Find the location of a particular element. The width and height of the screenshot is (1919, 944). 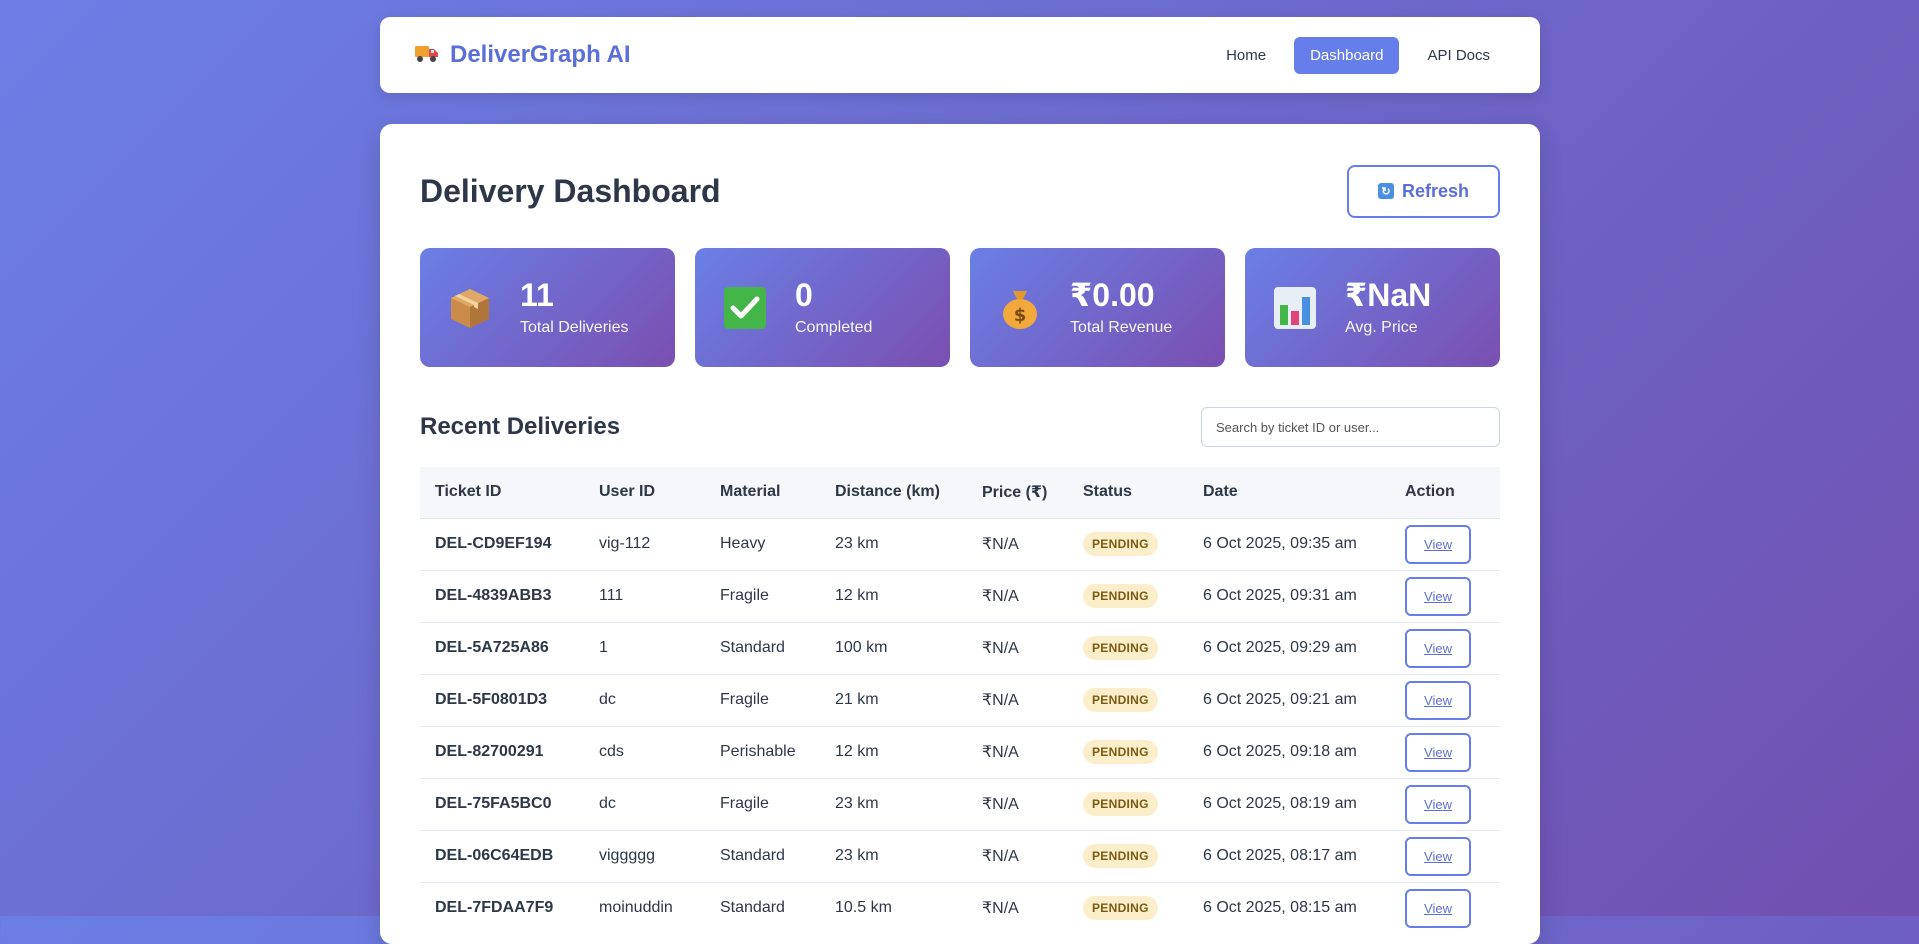

ticket-id: DEL-75FA5BC0 is located at coordinates (502, 803).